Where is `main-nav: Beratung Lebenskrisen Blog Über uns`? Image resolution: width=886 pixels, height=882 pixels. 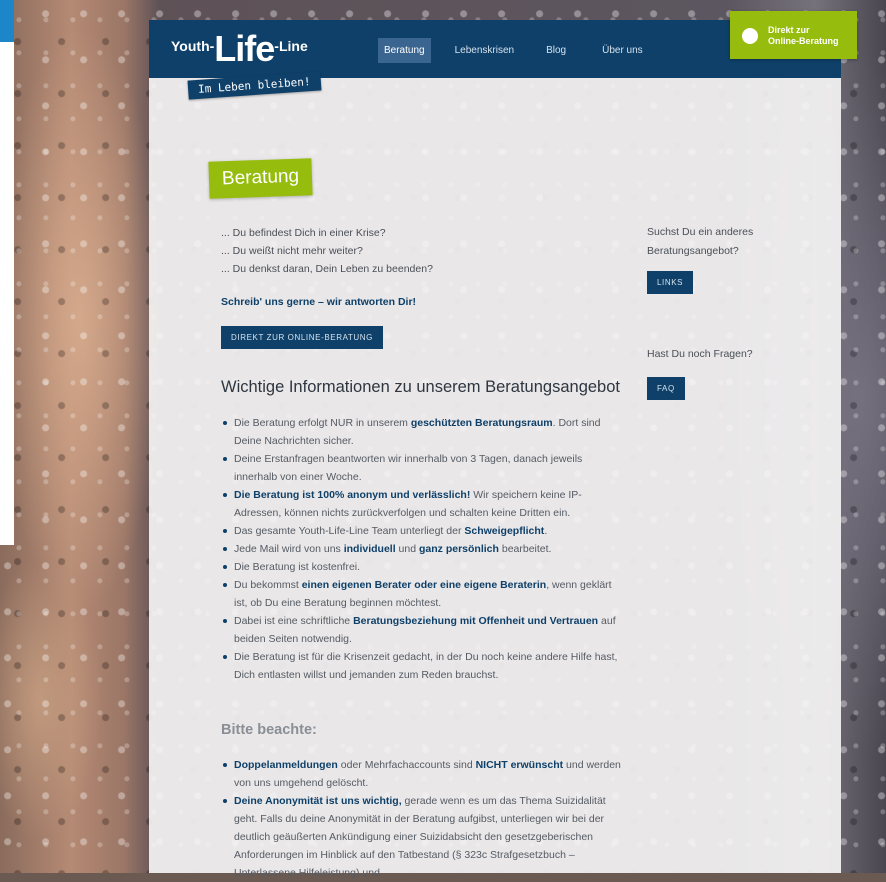
main-nav: Beratung Lebenskrisen Blog Über uns is located at coordinates (518, 50).